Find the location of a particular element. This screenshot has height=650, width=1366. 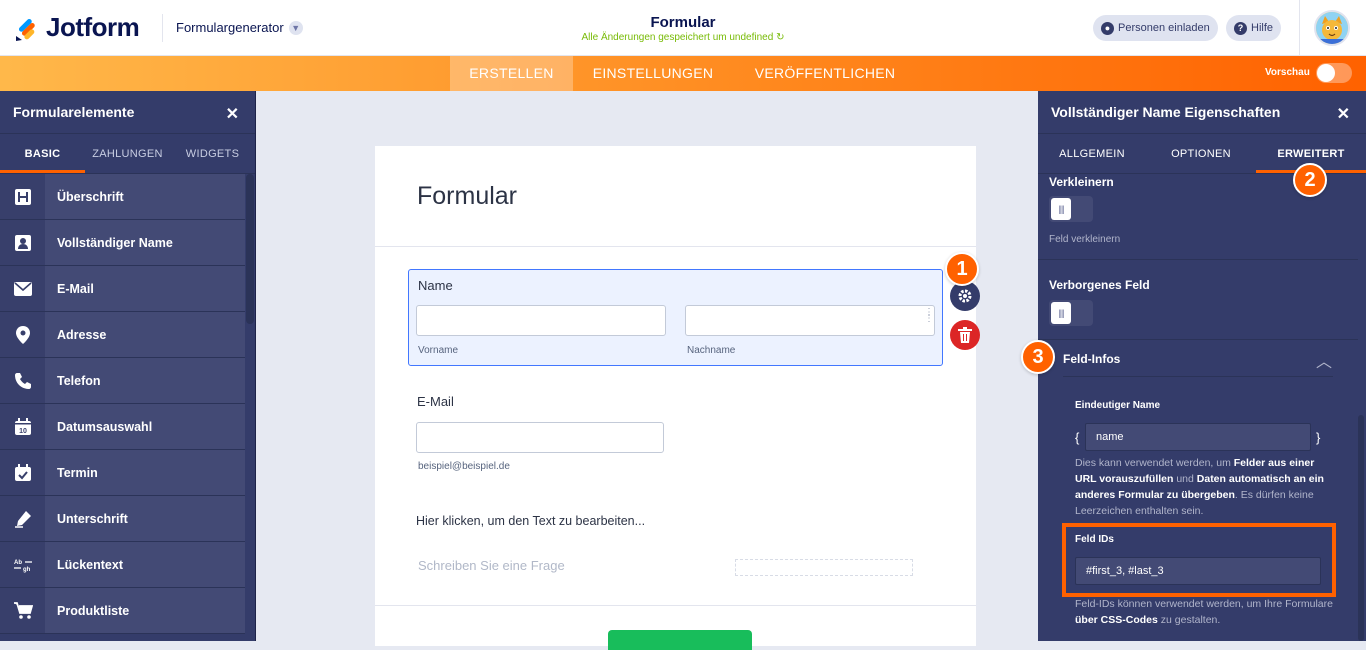

tab-widgets: WIDGETS is located at coordinates (212, 153).